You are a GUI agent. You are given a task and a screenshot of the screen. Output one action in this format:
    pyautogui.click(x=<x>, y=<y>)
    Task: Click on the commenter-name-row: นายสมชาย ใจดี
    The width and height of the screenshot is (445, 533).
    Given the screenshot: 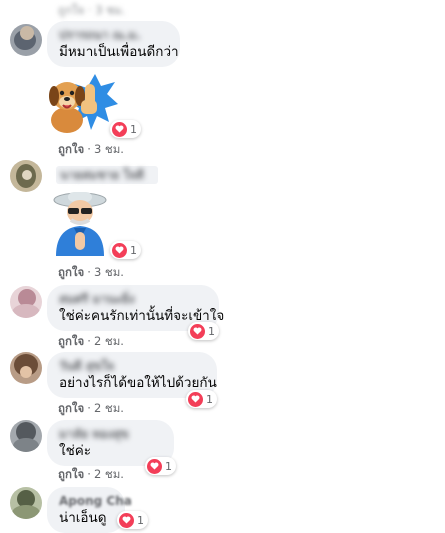 What is the action you would take?
    pyautogui.click(x=107, y=175)
    